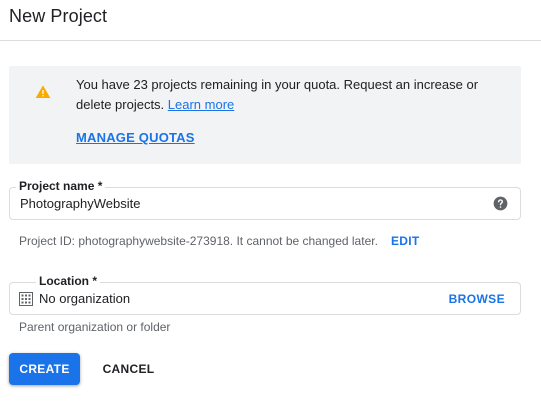 Image resolution: width=541 pixels, height=404 pixels. Describe the element at coordinates (95, 327) in the screenshot. I see `location-hint: Parent organization or folder` at that location.